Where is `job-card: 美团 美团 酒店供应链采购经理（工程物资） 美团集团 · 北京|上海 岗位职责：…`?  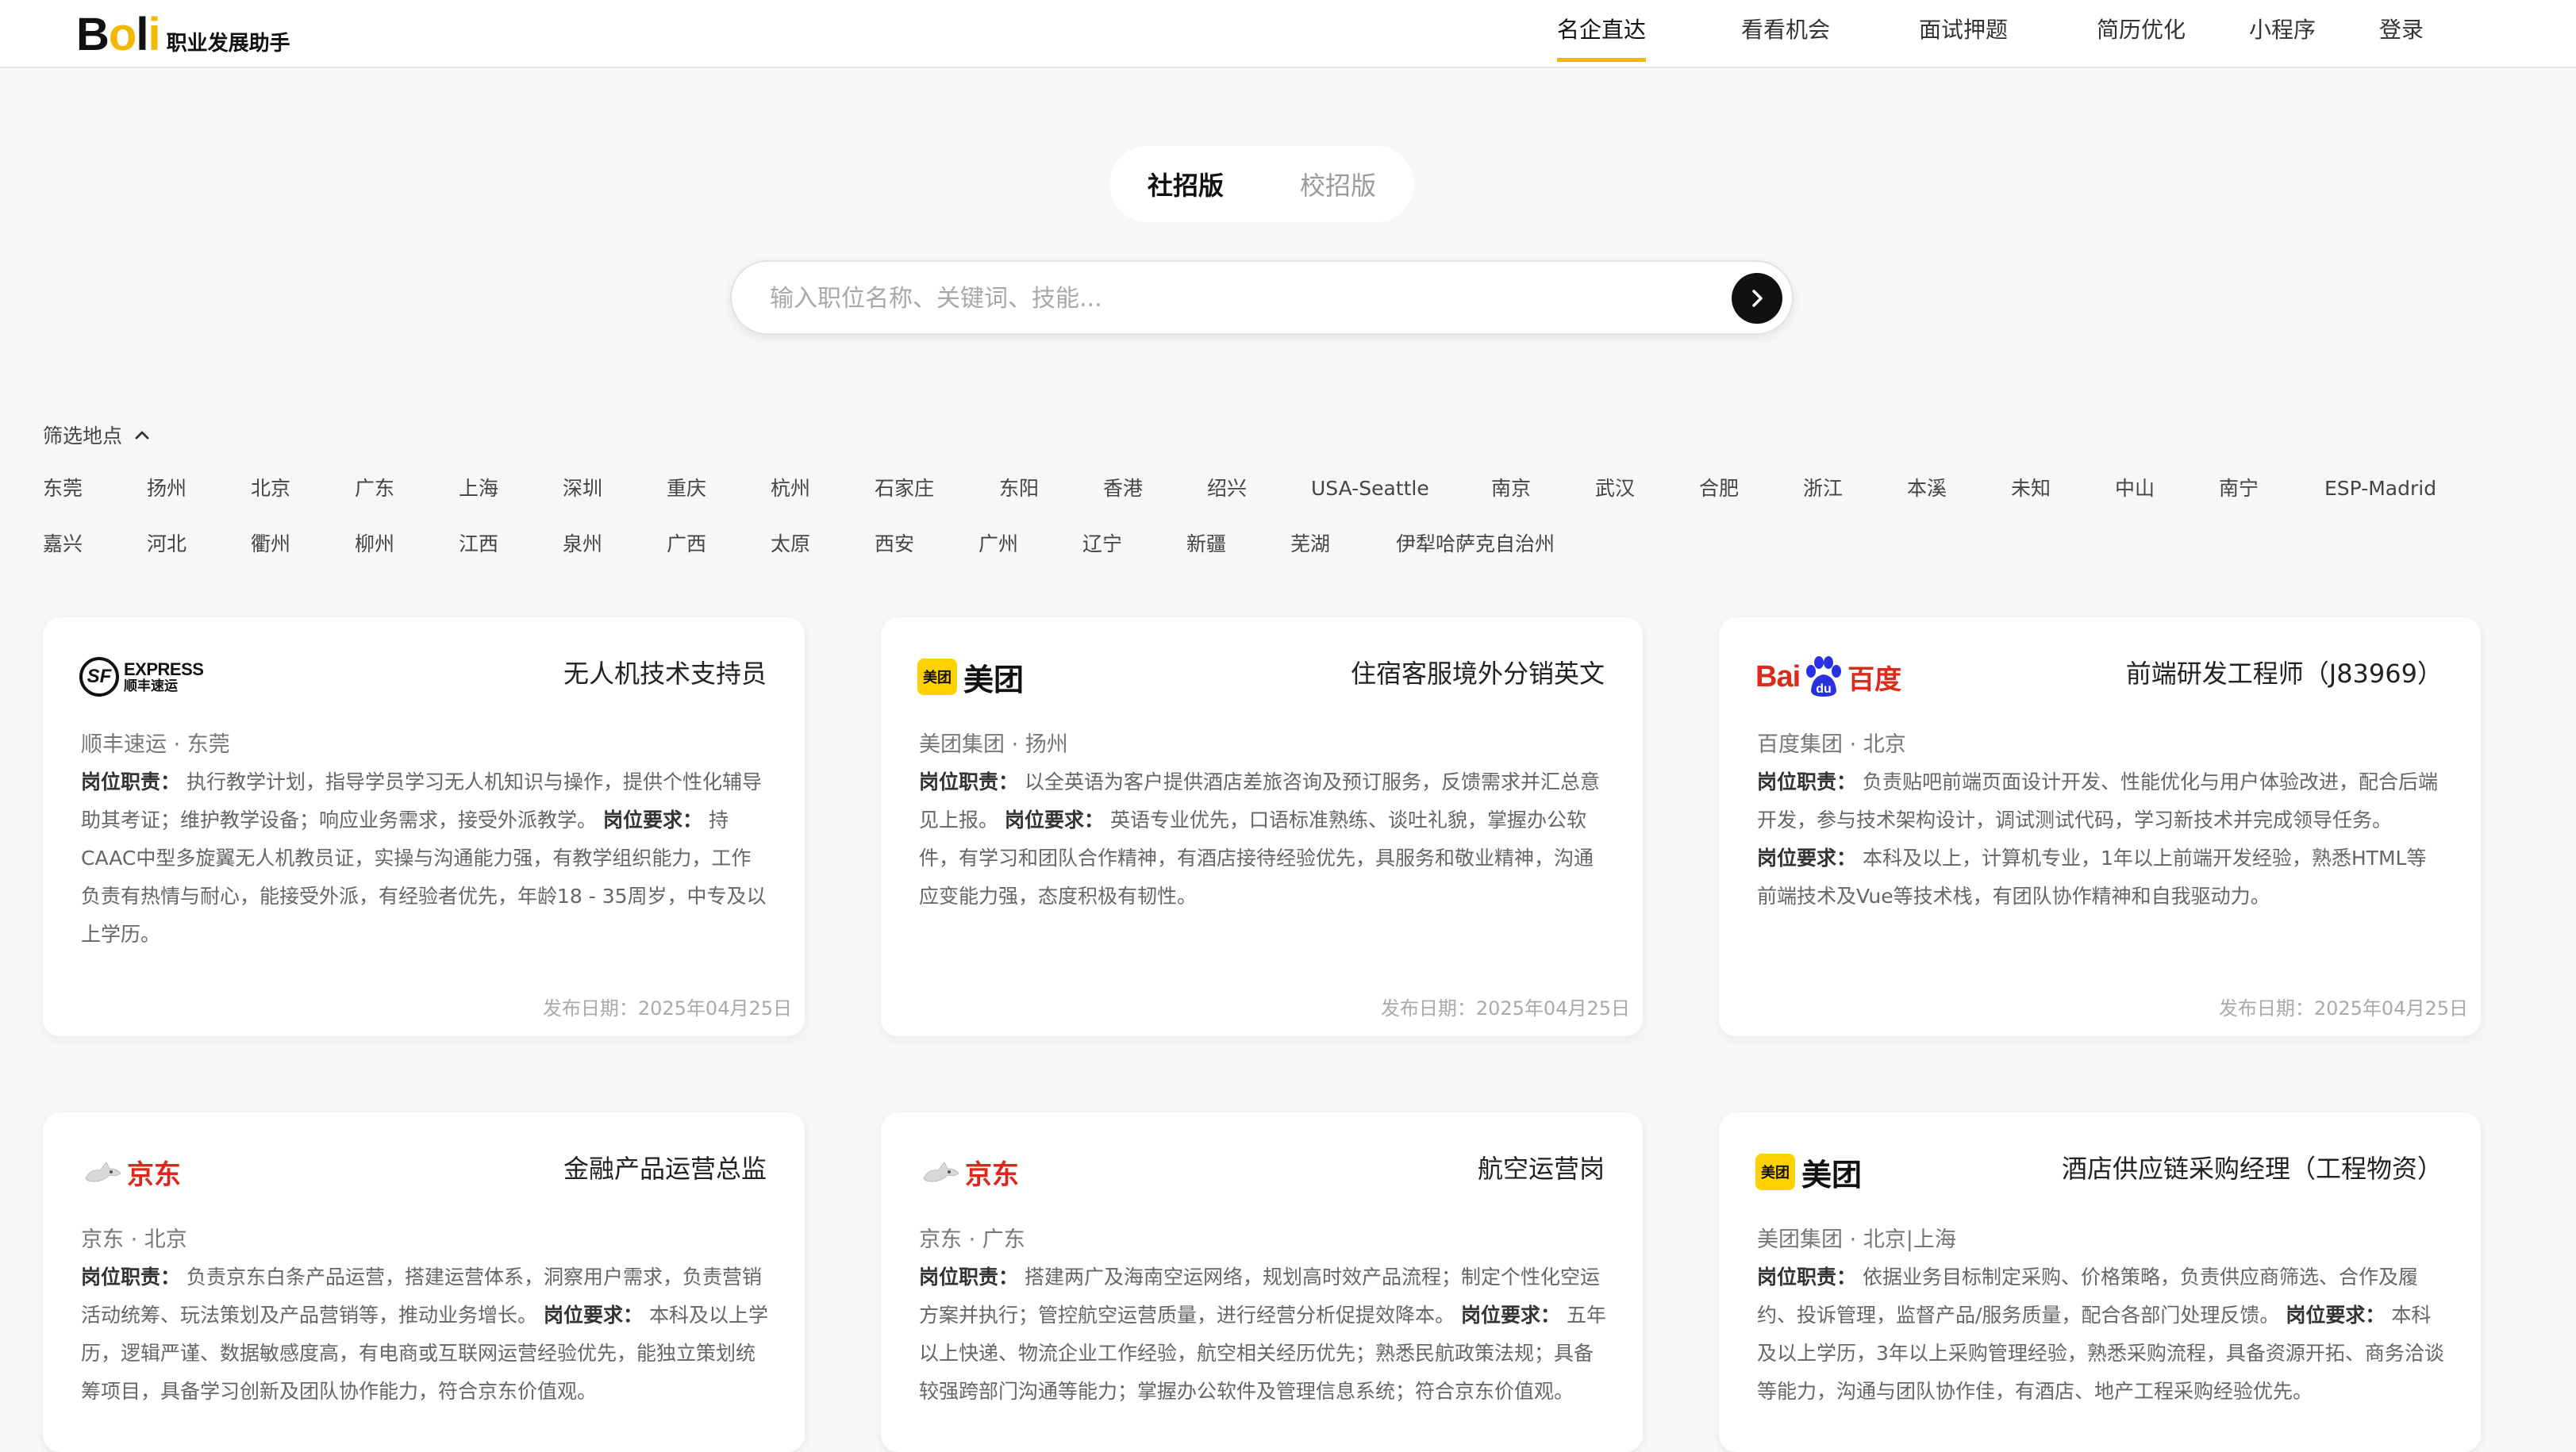
job-card: 美团 美团 酒店供应链采购经理（工程物资） 美团集团 · 北京|上海 岗位职责：… is located at coordinates (2100, 1282).